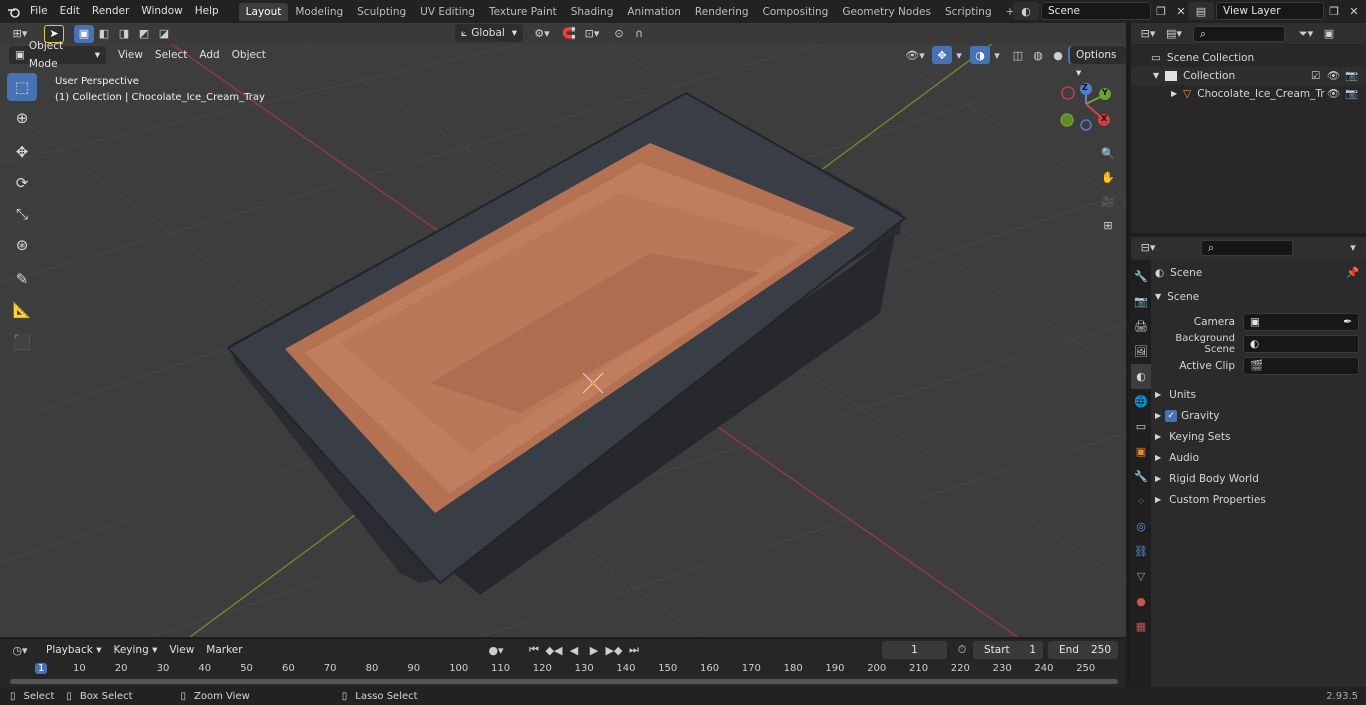  Describe the element at coordinates (22, 87) in the screenshot. I see `select-box-tool-icon: ⬚` at that location.